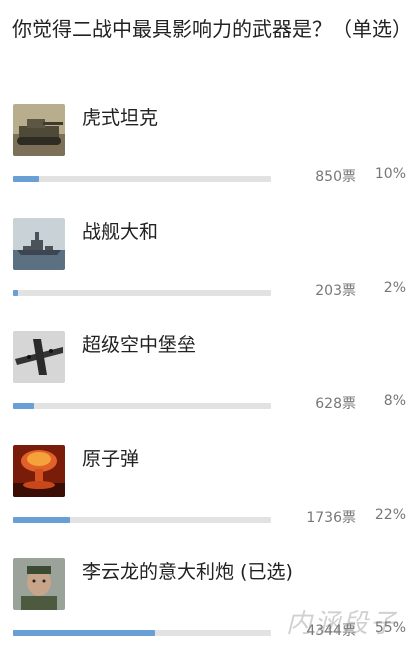 The image size is (416, 648). I want to click on option-label: 虎式坦克, so click(120, 118).